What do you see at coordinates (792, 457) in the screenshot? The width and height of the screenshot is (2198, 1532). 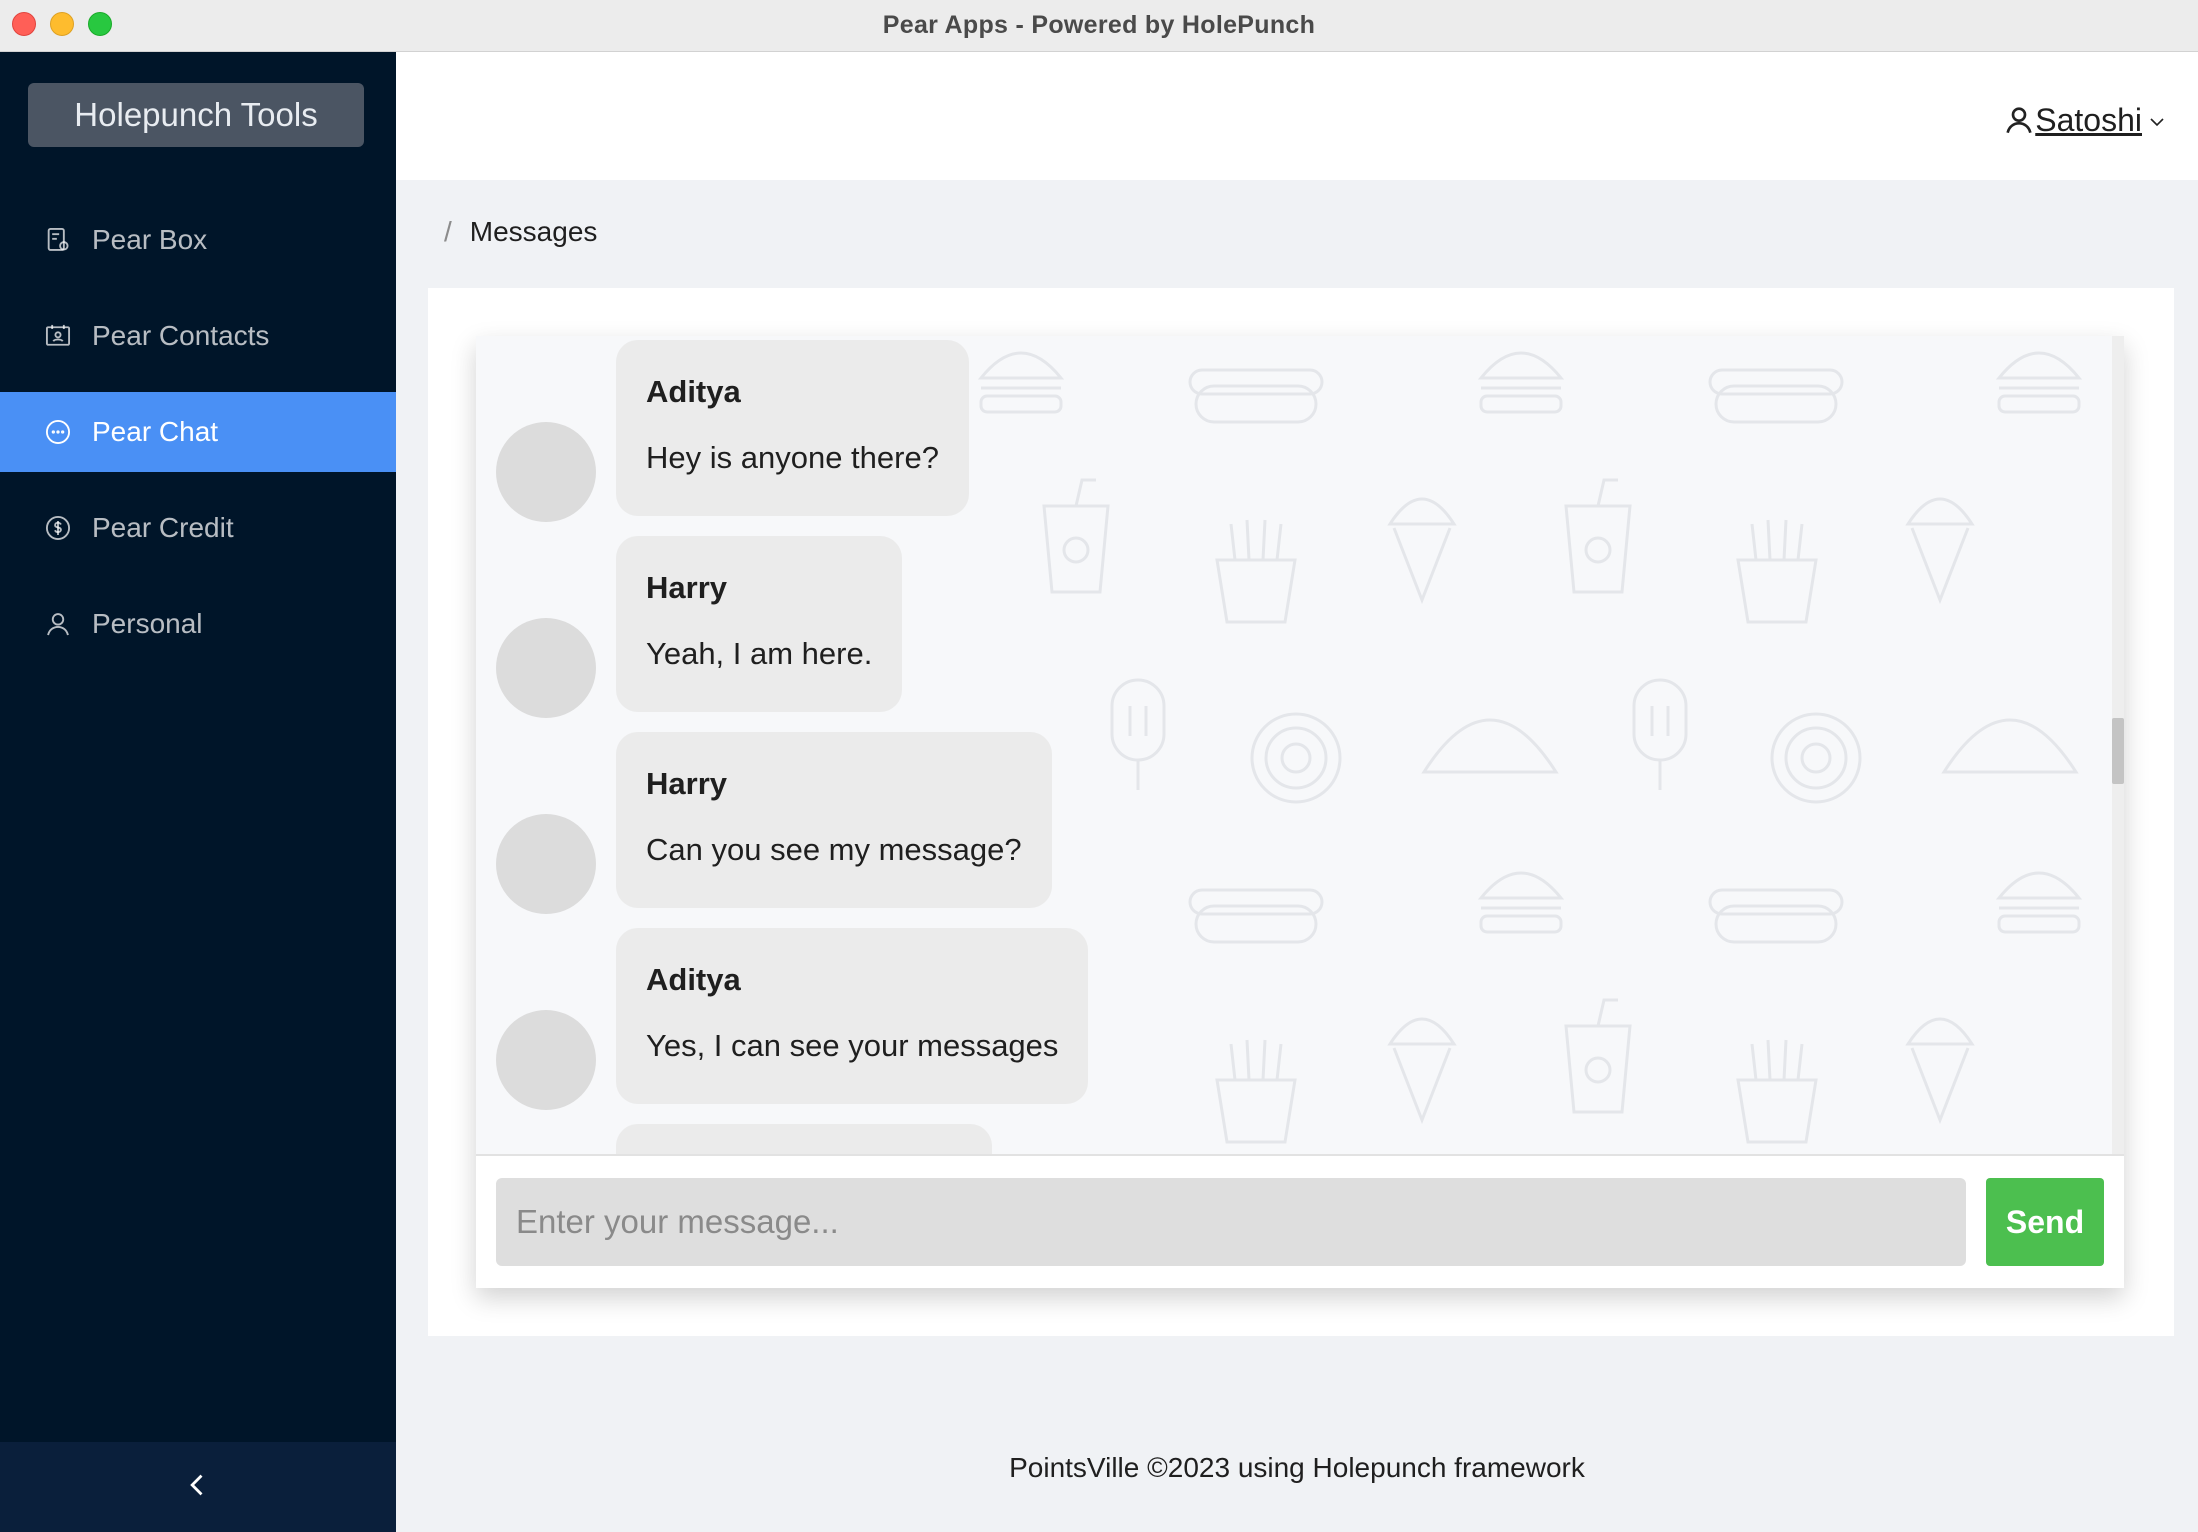 I see `message-text: Hey is anyone there?` at bounding box center [792, 457].